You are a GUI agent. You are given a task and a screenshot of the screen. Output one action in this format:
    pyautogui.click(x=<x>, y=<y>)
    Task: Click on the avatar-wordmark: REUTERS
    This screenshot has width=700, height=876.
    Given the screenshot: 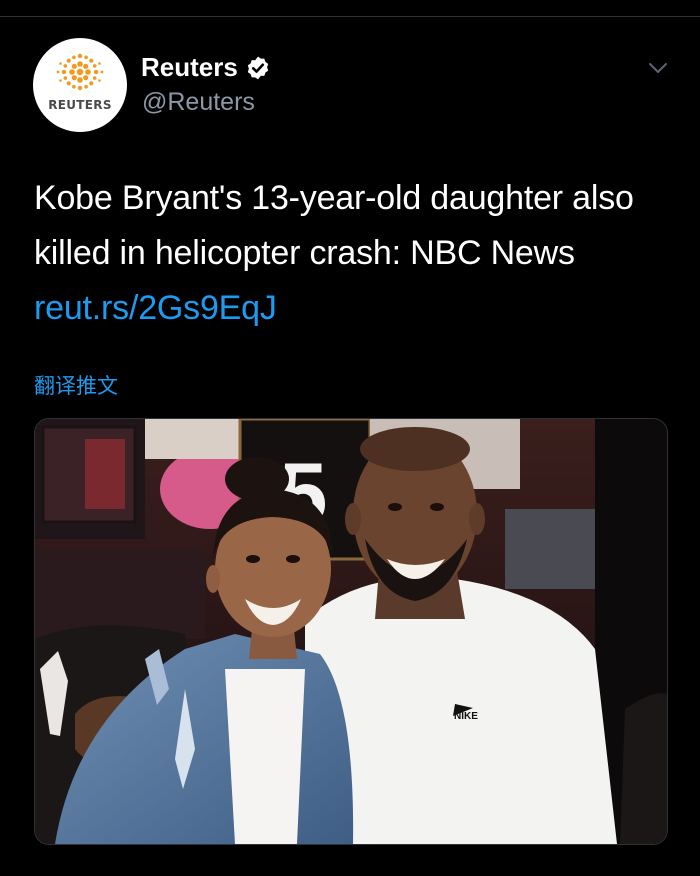 What is the action you would take?
    pyautogui.click(x=80, y=105)
    